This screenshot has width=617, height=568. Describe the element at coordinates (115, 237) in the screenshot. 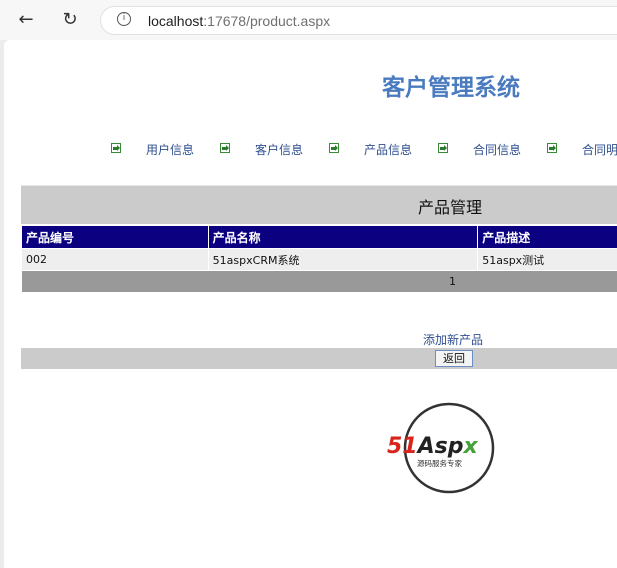

I see `column-header-product-id: 产品编号` at that location.